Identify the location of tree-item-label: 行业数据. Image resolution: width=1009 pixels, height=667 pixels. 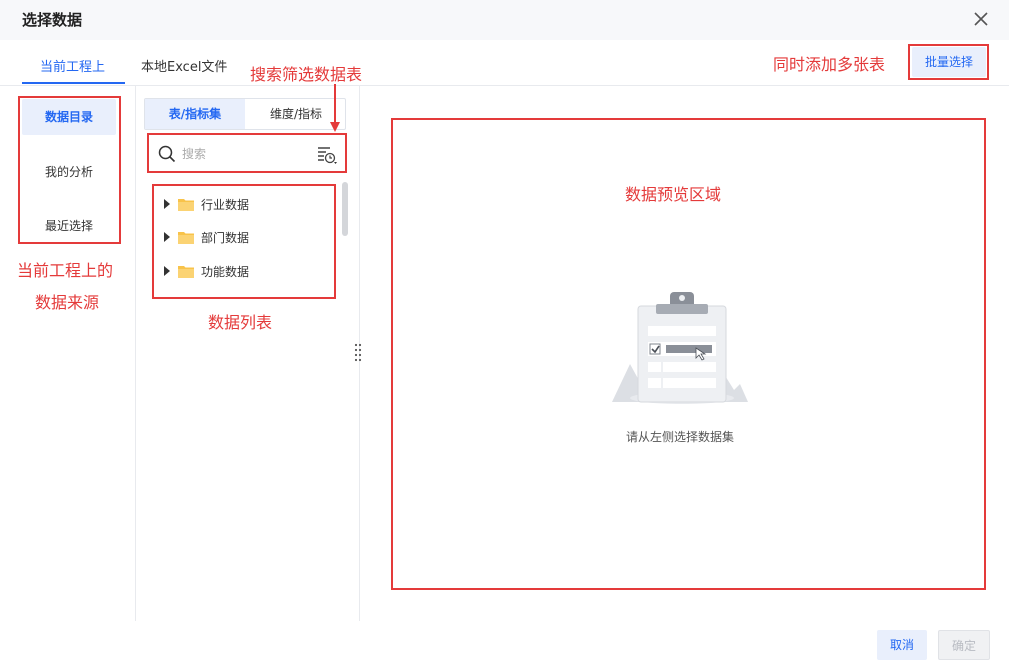
(225, 205).